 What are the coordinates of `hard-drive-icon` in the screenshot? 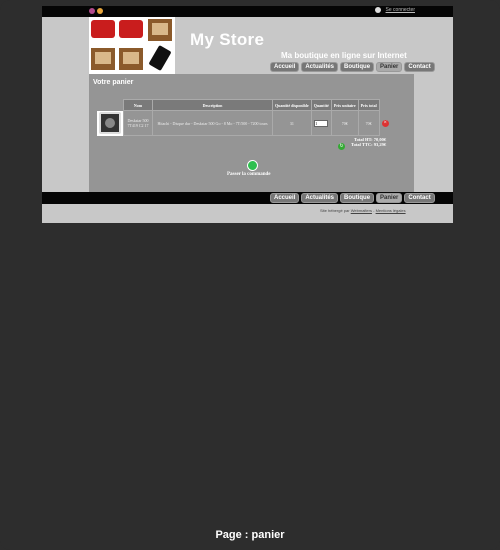 It's located at (110, 123).